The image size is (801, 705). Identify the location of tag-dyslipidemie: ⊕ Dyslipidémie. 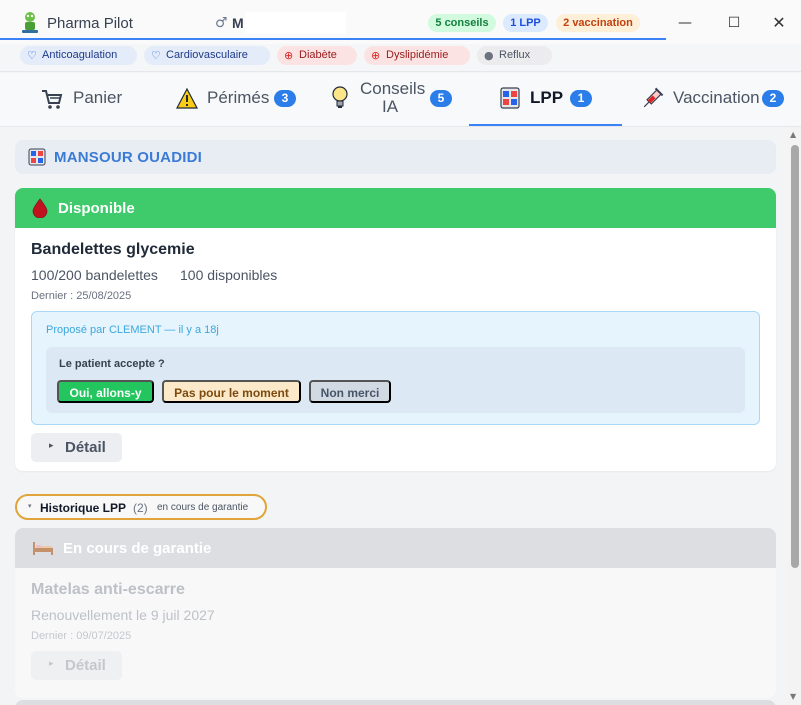
(417, 55).